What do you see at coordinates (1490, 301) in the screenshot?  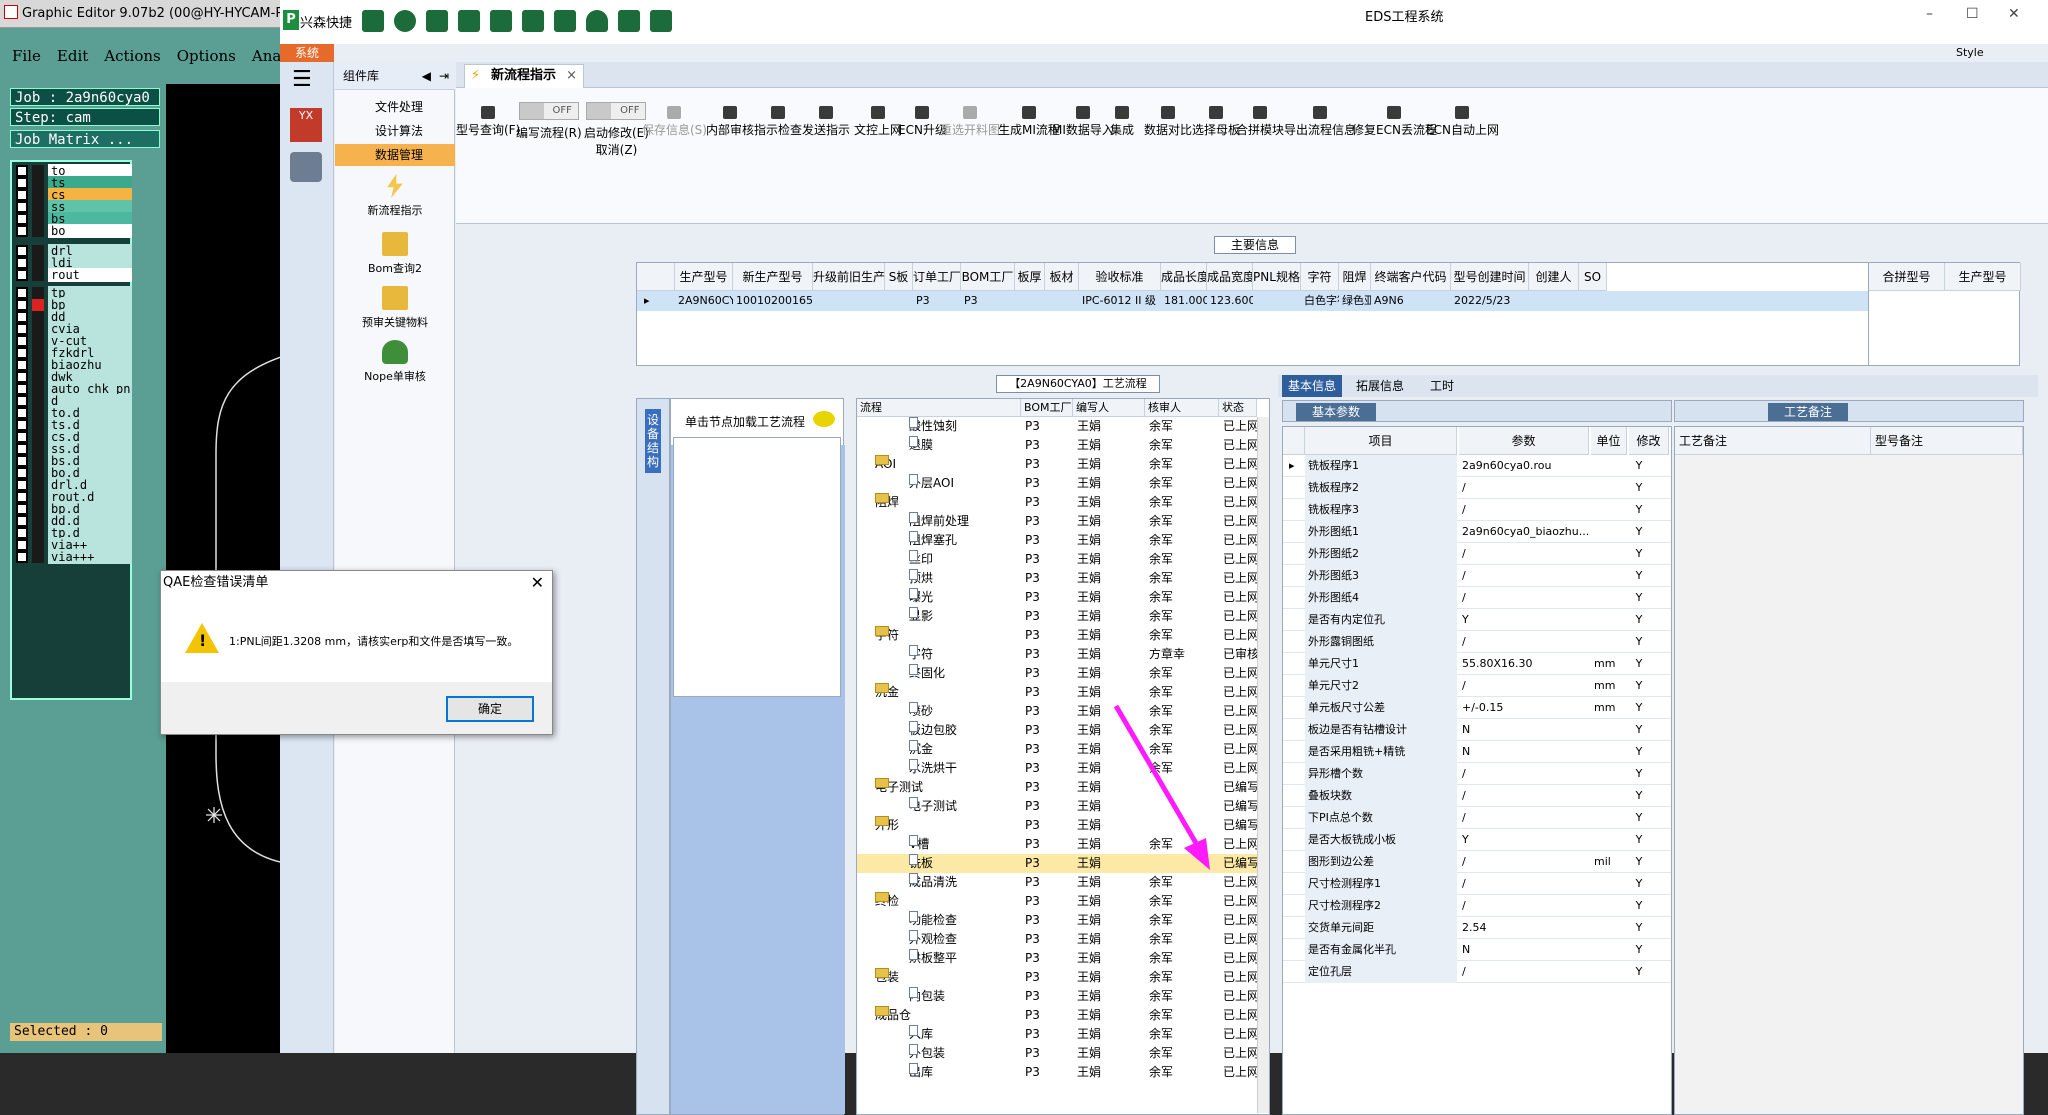 I see `table-cell: 2022/5/23` at bounding box center [1490, 301].